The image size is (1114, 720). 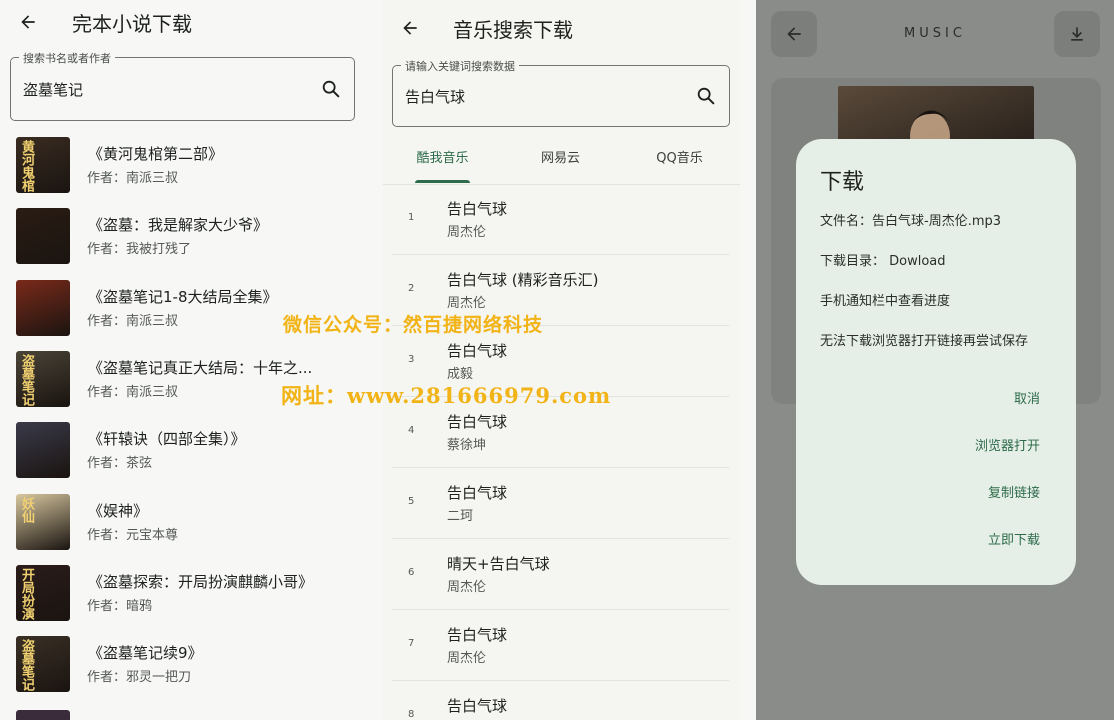 What do you see at coordinates (1014, 538) in the screenshot?
I see `download-now-button: 立即下载` at bounding box center [1014, 538].